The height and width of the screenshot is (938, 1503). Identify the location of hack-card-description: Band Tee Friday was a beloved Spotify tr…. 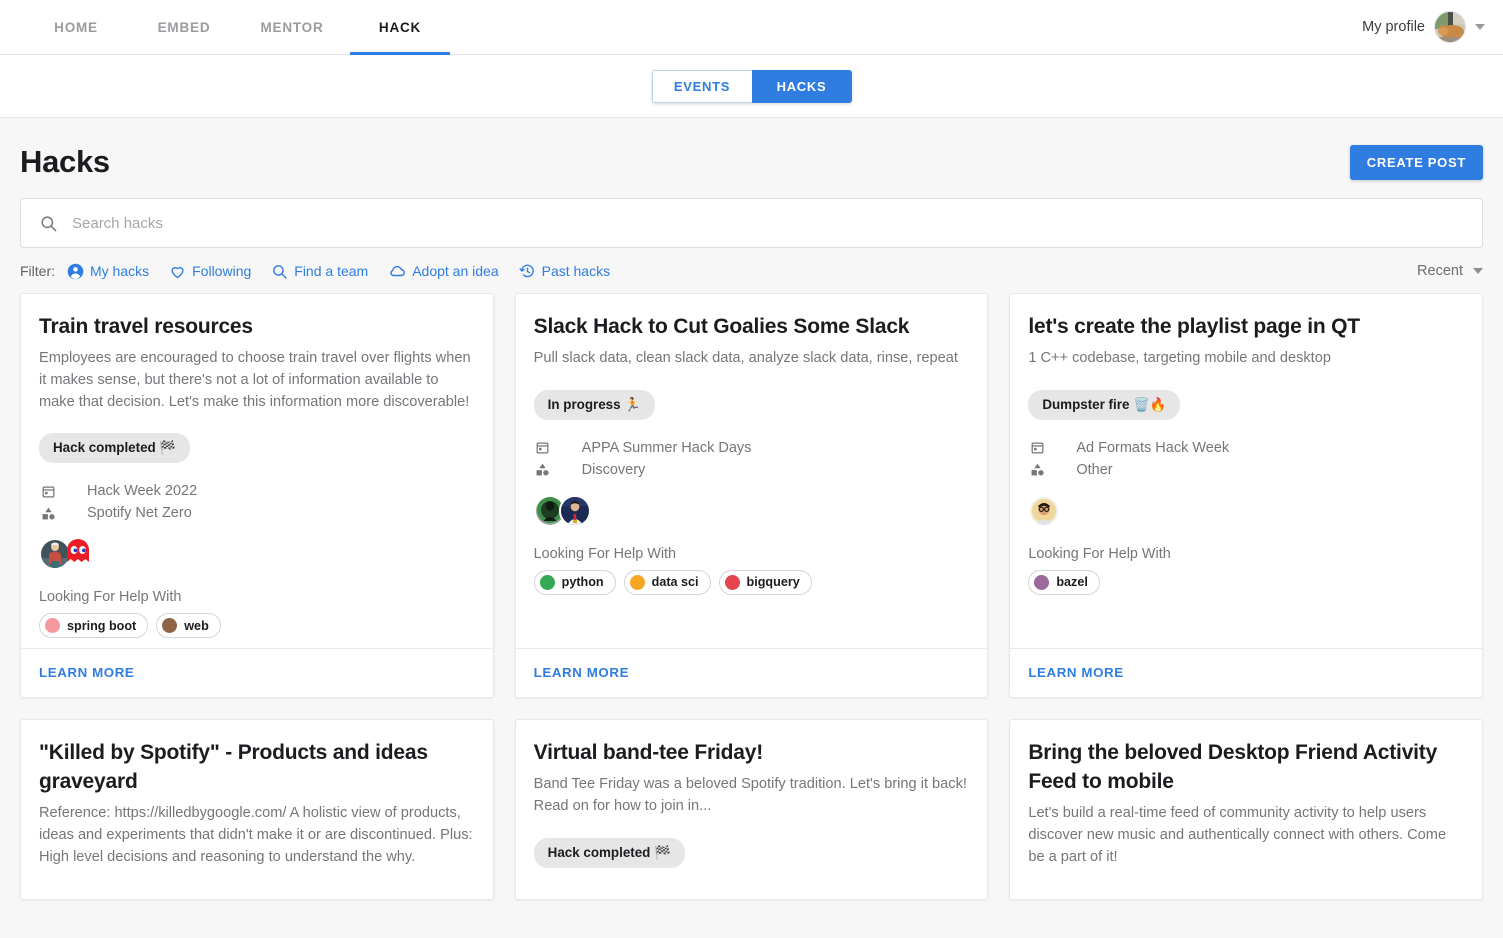
(750, 795).